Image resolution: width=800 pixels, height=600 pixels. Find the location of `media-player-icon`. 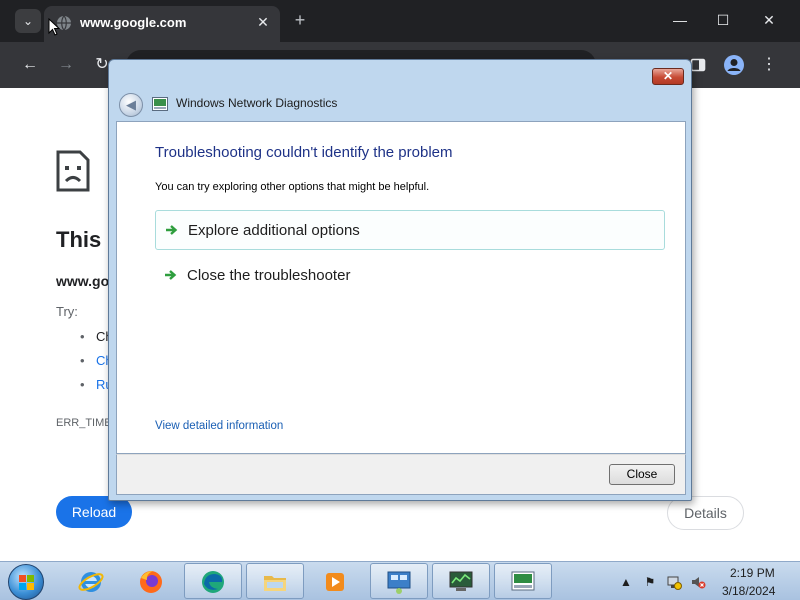

media-player-icon is located at coordinates (335, 582).